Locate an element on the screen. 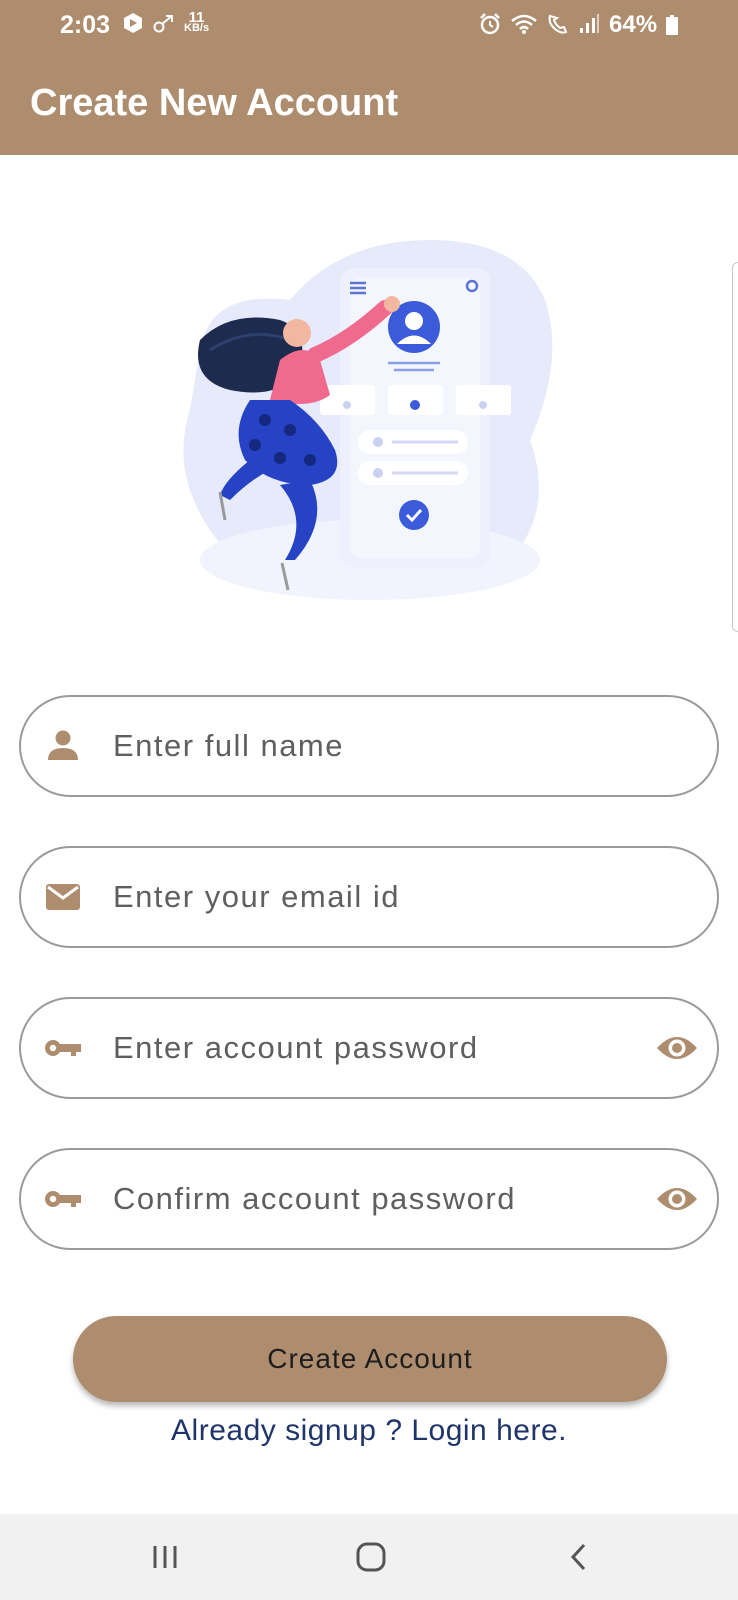 The width and height of the screenshot is (738, 1600). recent-apps-button is located at coordinates (165, 1557).